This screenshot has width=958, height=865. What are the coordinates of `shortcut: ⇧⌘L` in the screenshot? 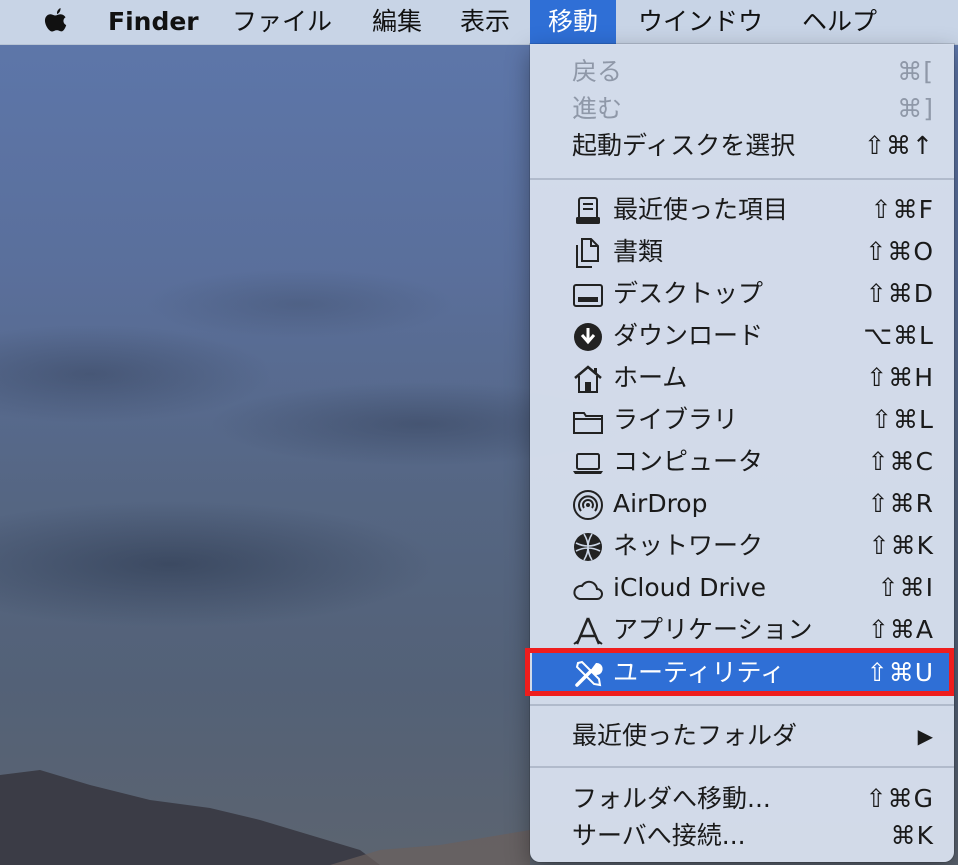 It's located at (902, 419).